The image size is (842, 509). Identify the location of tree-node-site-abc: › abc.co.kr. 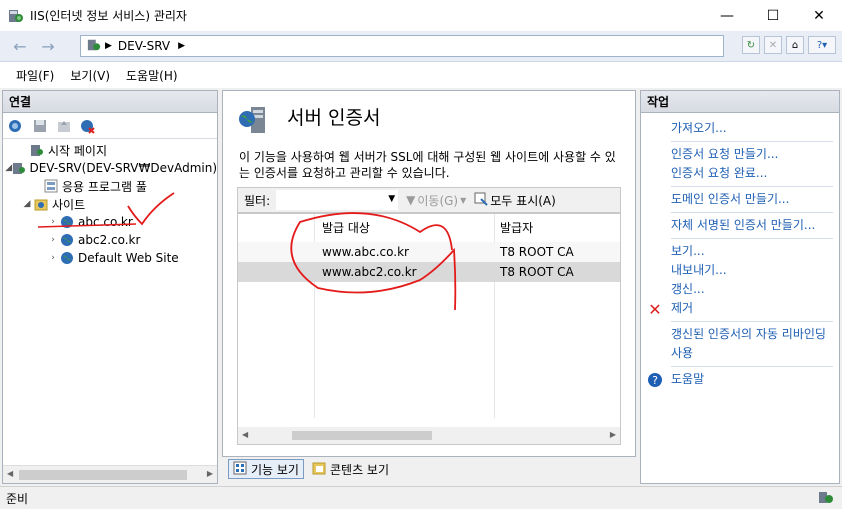
(110, 222).